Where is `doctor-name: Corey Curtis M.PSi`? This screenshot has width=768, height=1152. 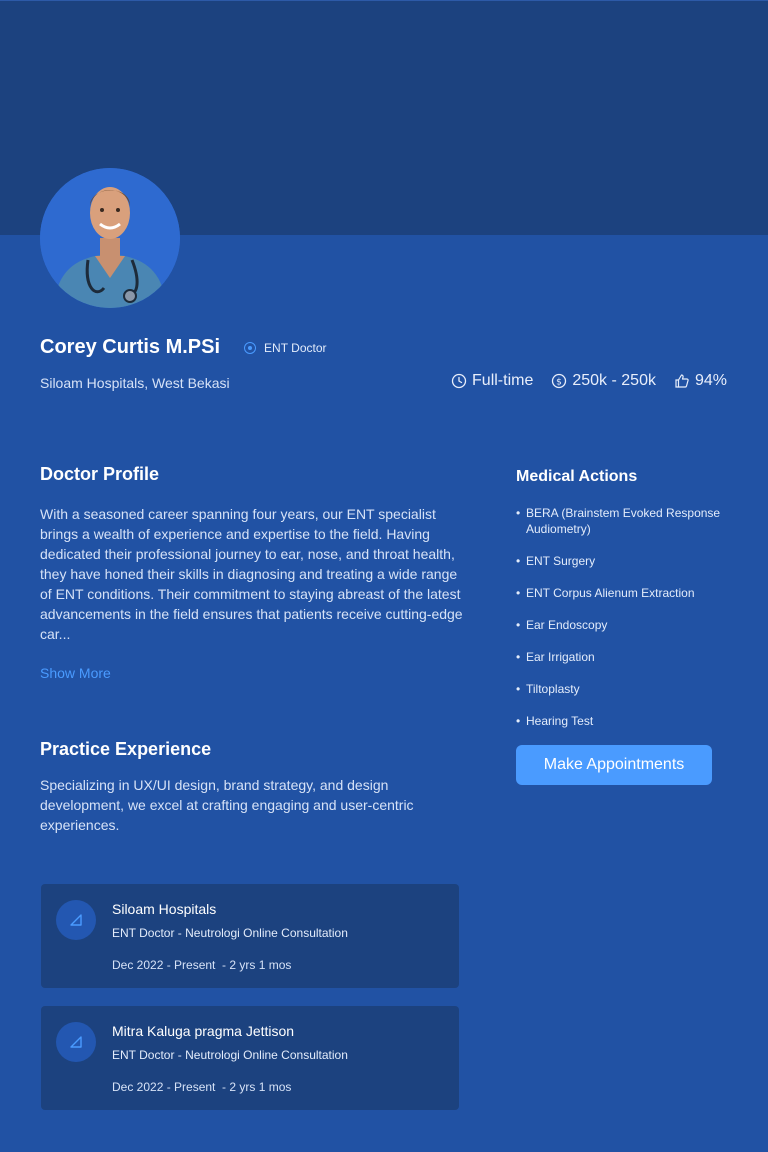 doctor-name: Corey Curtis M.PSi is located at coordinates (130, 347).